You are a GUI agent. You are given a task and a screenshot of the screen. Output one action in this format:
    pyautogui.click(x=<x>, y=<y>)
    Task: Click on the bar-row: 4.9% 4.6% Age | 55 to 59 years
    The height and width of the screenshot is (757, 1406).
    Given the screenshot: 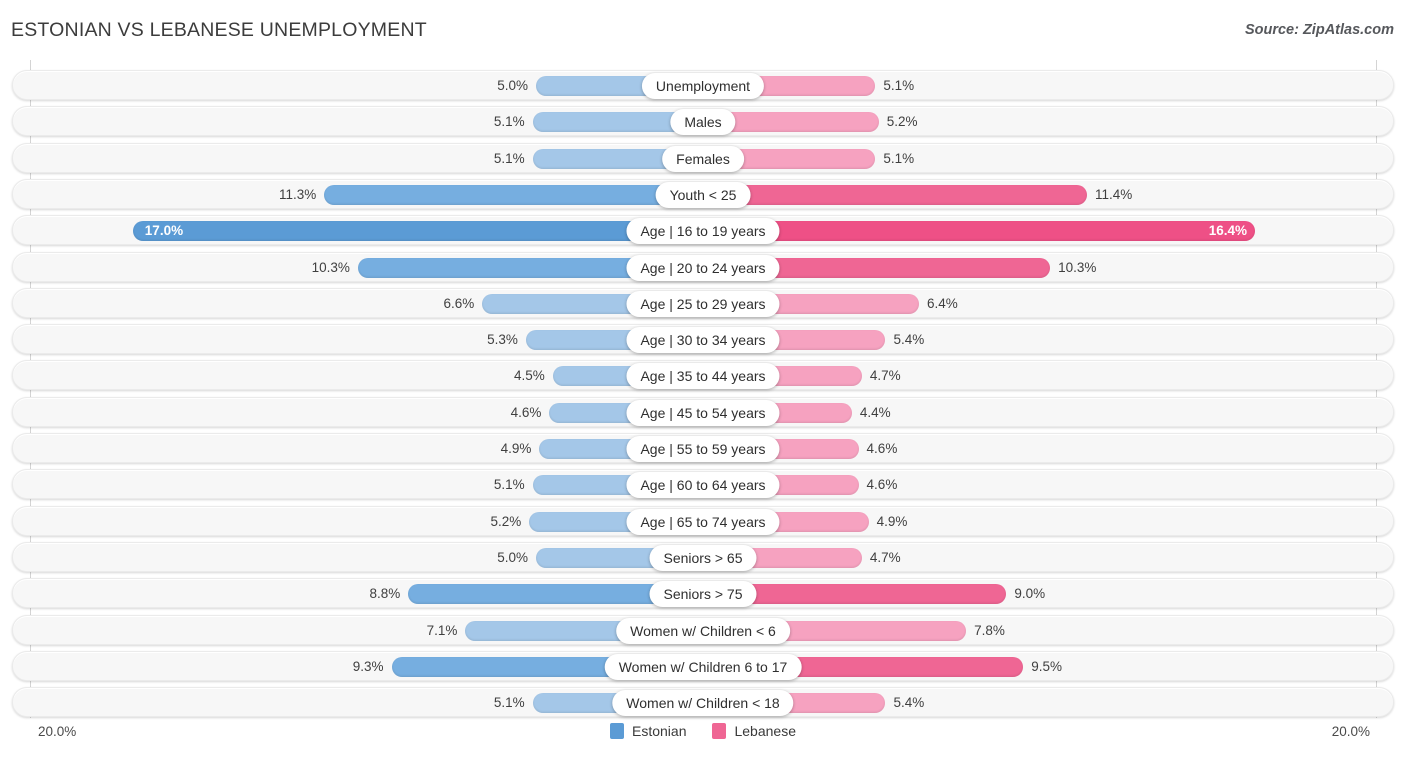 What is the action you would take?
    pyautogui.click(x=703, y=448)
    